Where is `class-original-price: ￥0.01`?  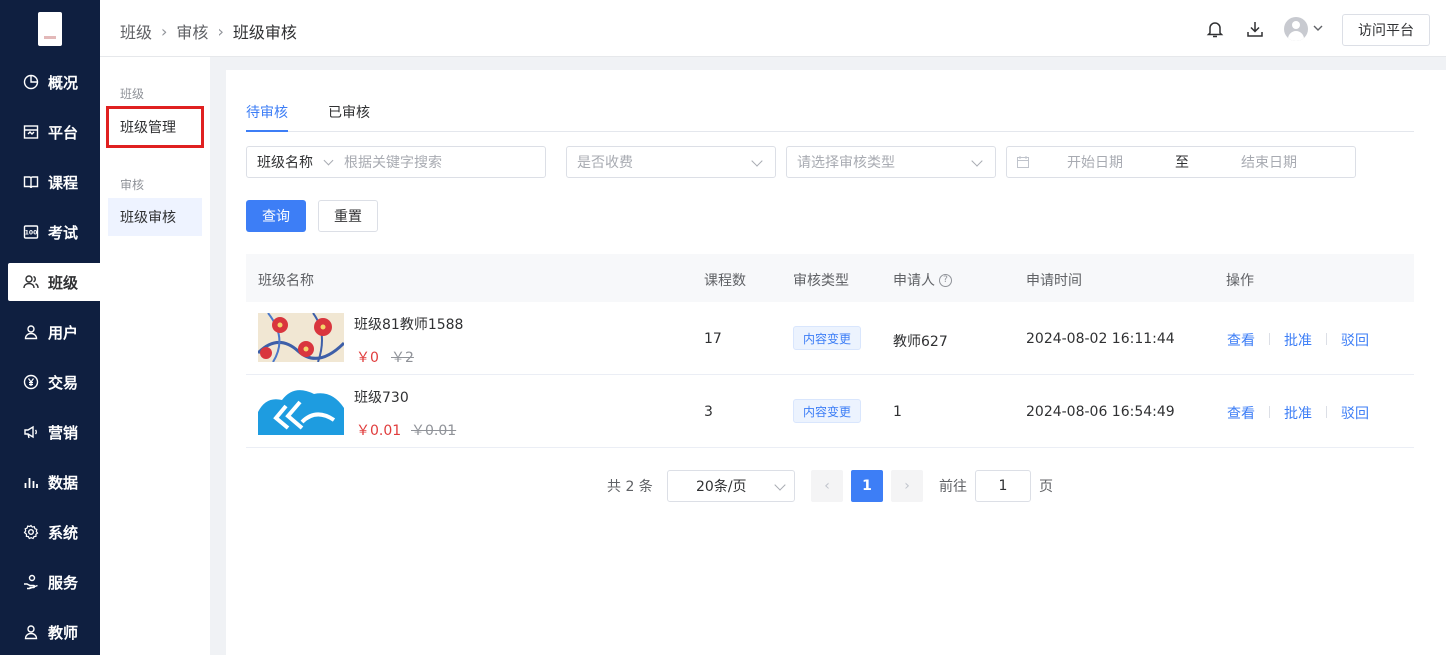
class-original-price: ￥0.01 is located at coordinates (434, 431).